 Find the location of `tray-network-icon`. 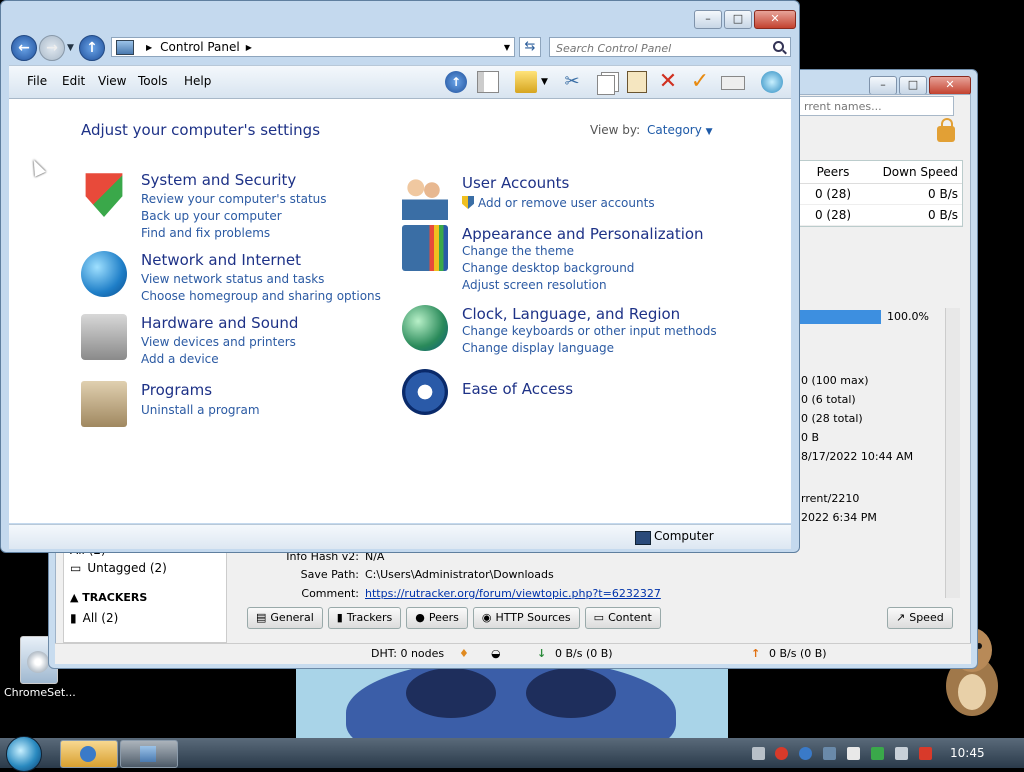

tray-network-icon is located at coordinates (829, 753).